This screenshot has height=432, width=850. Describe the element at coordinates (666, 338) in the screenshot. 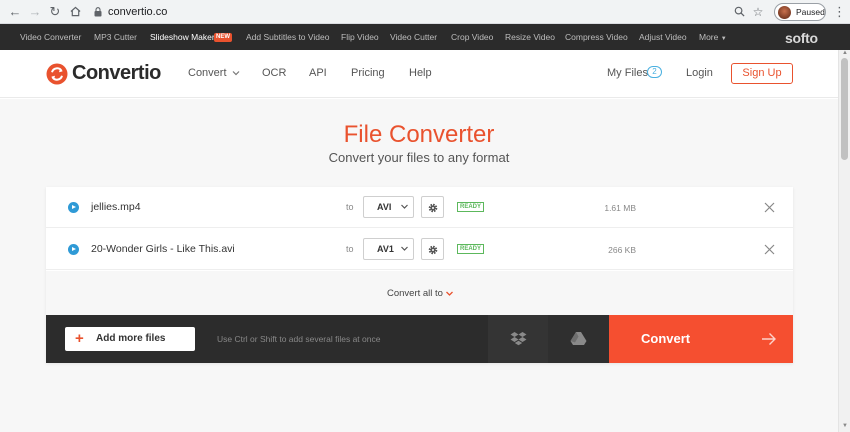

I see `convert-label: Convert` at that location.